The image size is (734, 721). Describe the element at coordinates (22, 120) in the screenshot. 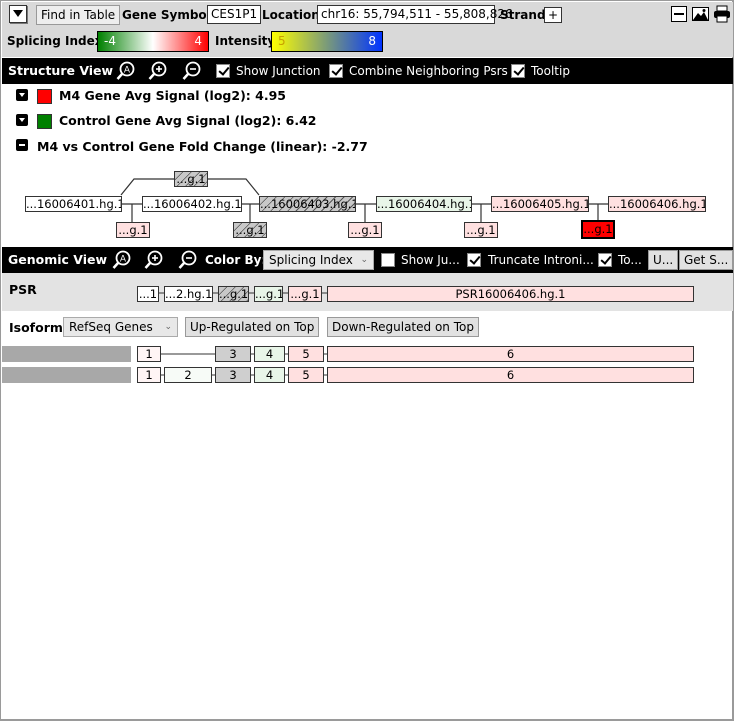

I see `expand-control-toggle` at that location.